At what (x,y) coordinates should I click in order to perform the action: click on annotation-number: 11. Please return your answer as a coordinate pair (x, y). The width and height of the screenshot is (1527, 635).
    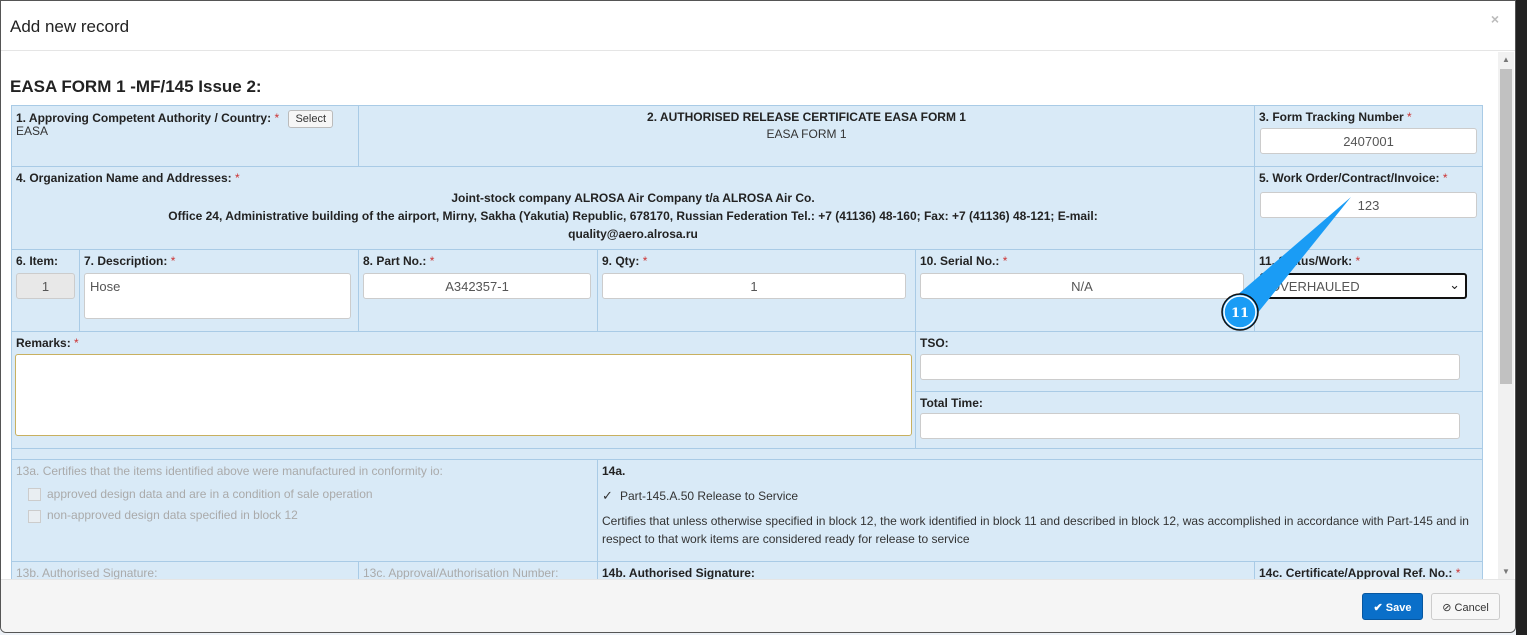
    Looking at the image, I should click on (1240, 313).